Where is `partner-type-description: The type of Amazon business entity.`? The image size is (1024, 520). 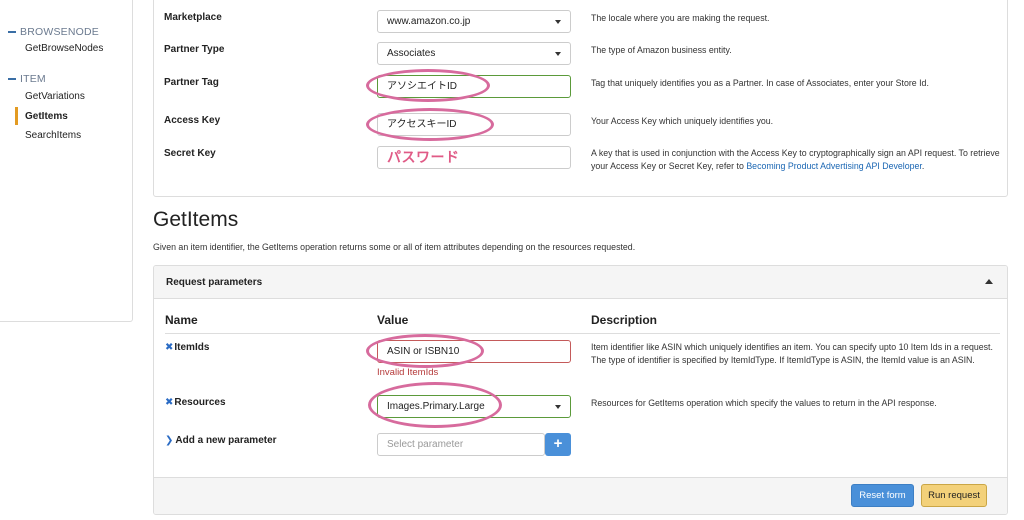
partner-type-description: The type of Amazon business entity. is located at coordinates (661, 50).